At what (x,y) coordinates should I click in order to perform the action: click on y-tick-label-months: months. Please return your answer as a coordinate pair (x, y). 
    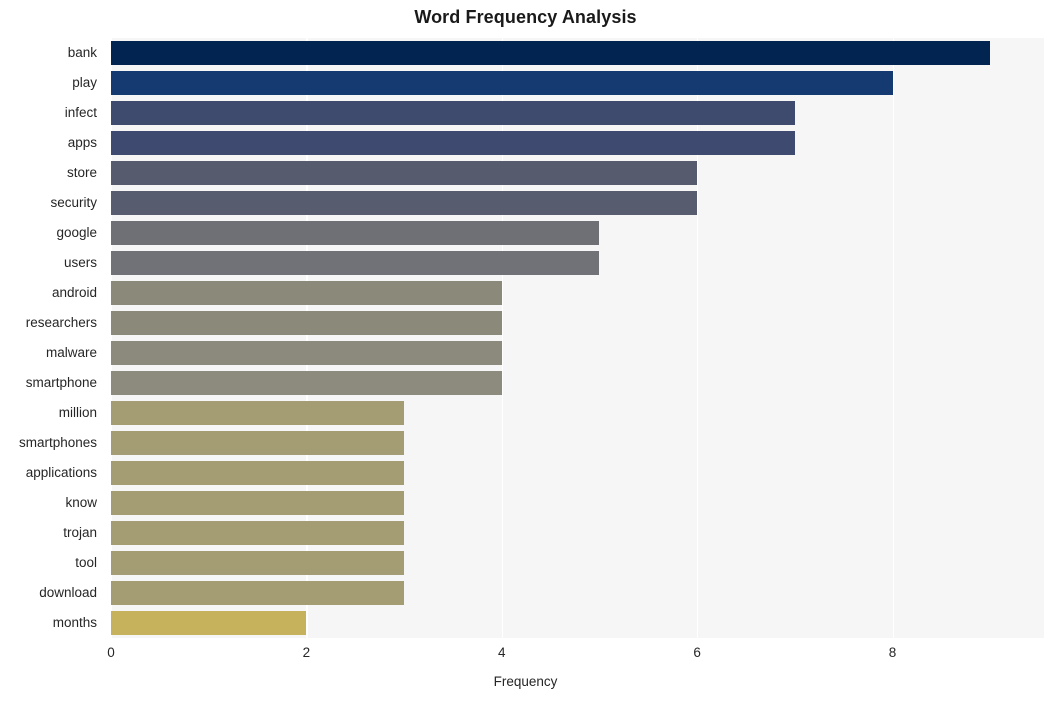
    Looking at the image, I should click on (74, 622).